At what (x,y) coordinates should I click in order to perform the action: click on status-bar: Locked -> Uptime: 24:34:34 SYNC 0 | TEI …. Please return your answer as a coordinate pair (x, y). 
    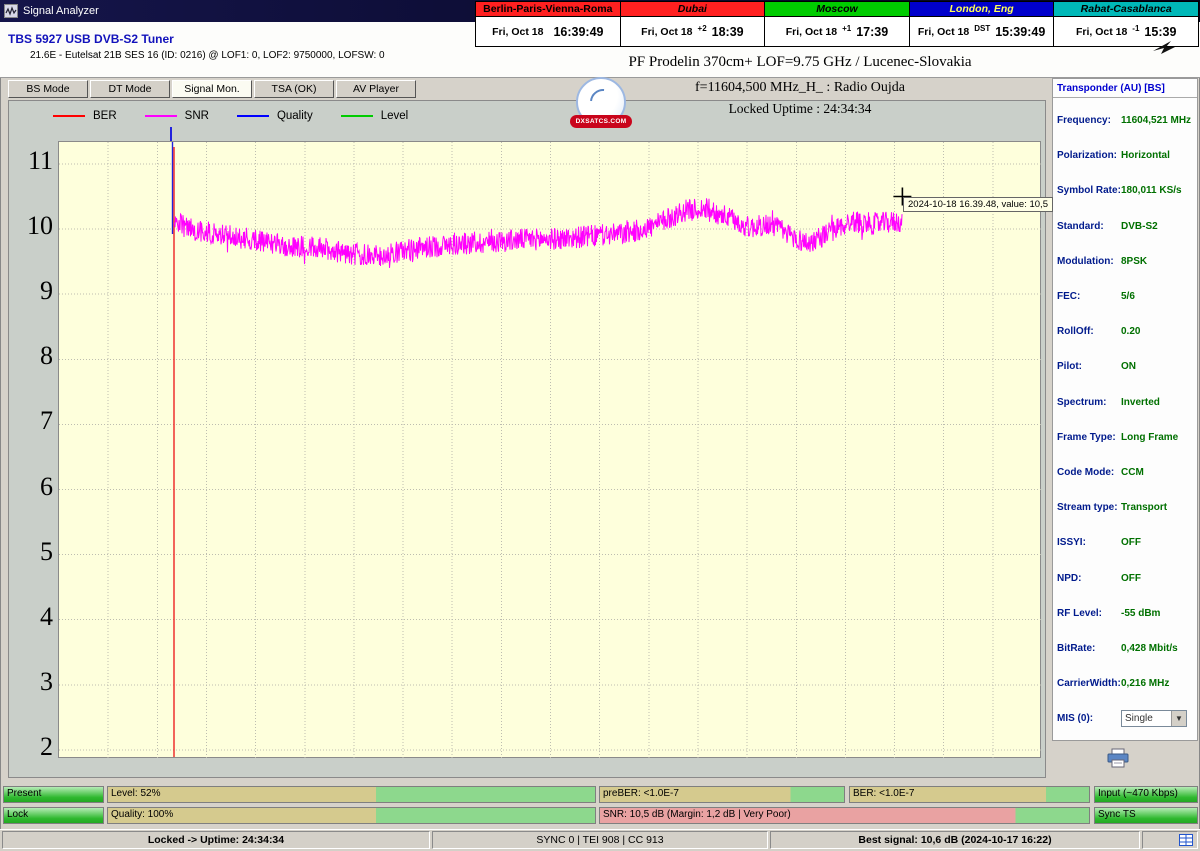
    Looking at the image, I should click on (600, 840).